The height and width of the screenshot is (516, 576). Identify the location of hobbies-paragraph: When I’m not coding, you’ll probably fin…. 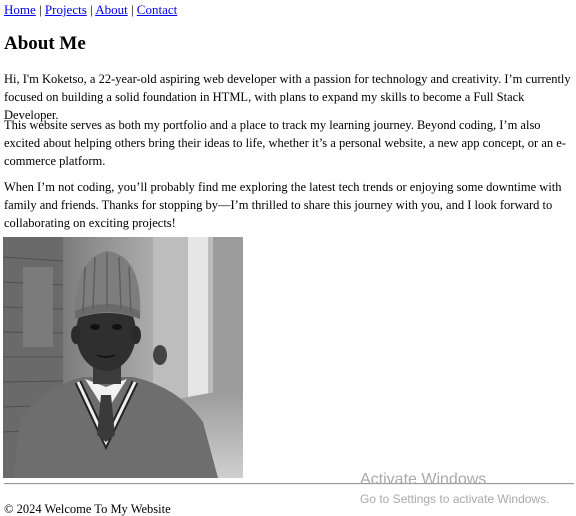
(283, 205).